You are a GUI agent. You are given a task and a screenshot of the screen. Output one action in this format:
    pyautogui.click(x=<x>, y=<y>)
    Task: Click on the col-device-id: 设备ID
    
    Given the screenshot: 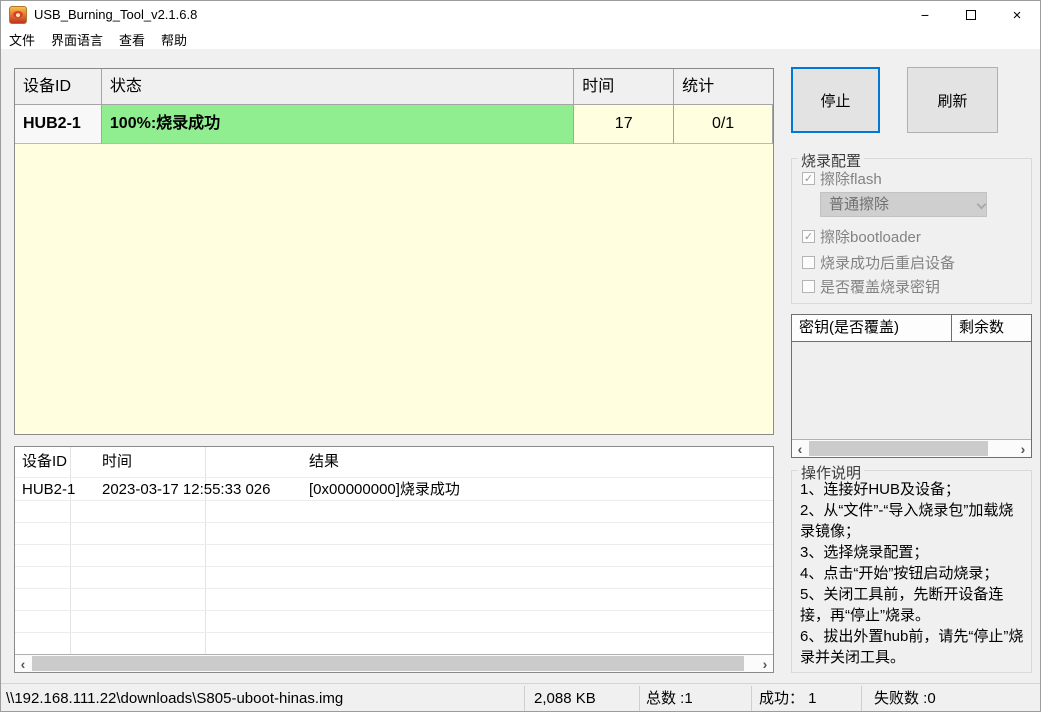 What is the action you would take?
    pyautogui.click(x=58, y=86)
    